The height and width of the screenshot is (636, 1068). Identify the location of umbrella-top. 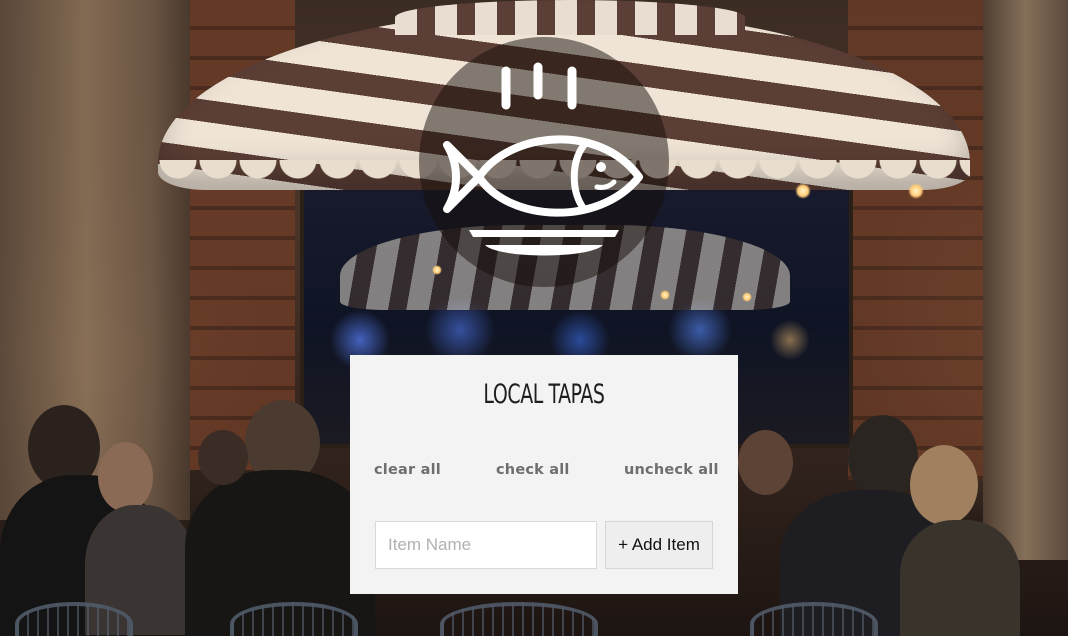
(570, 17).